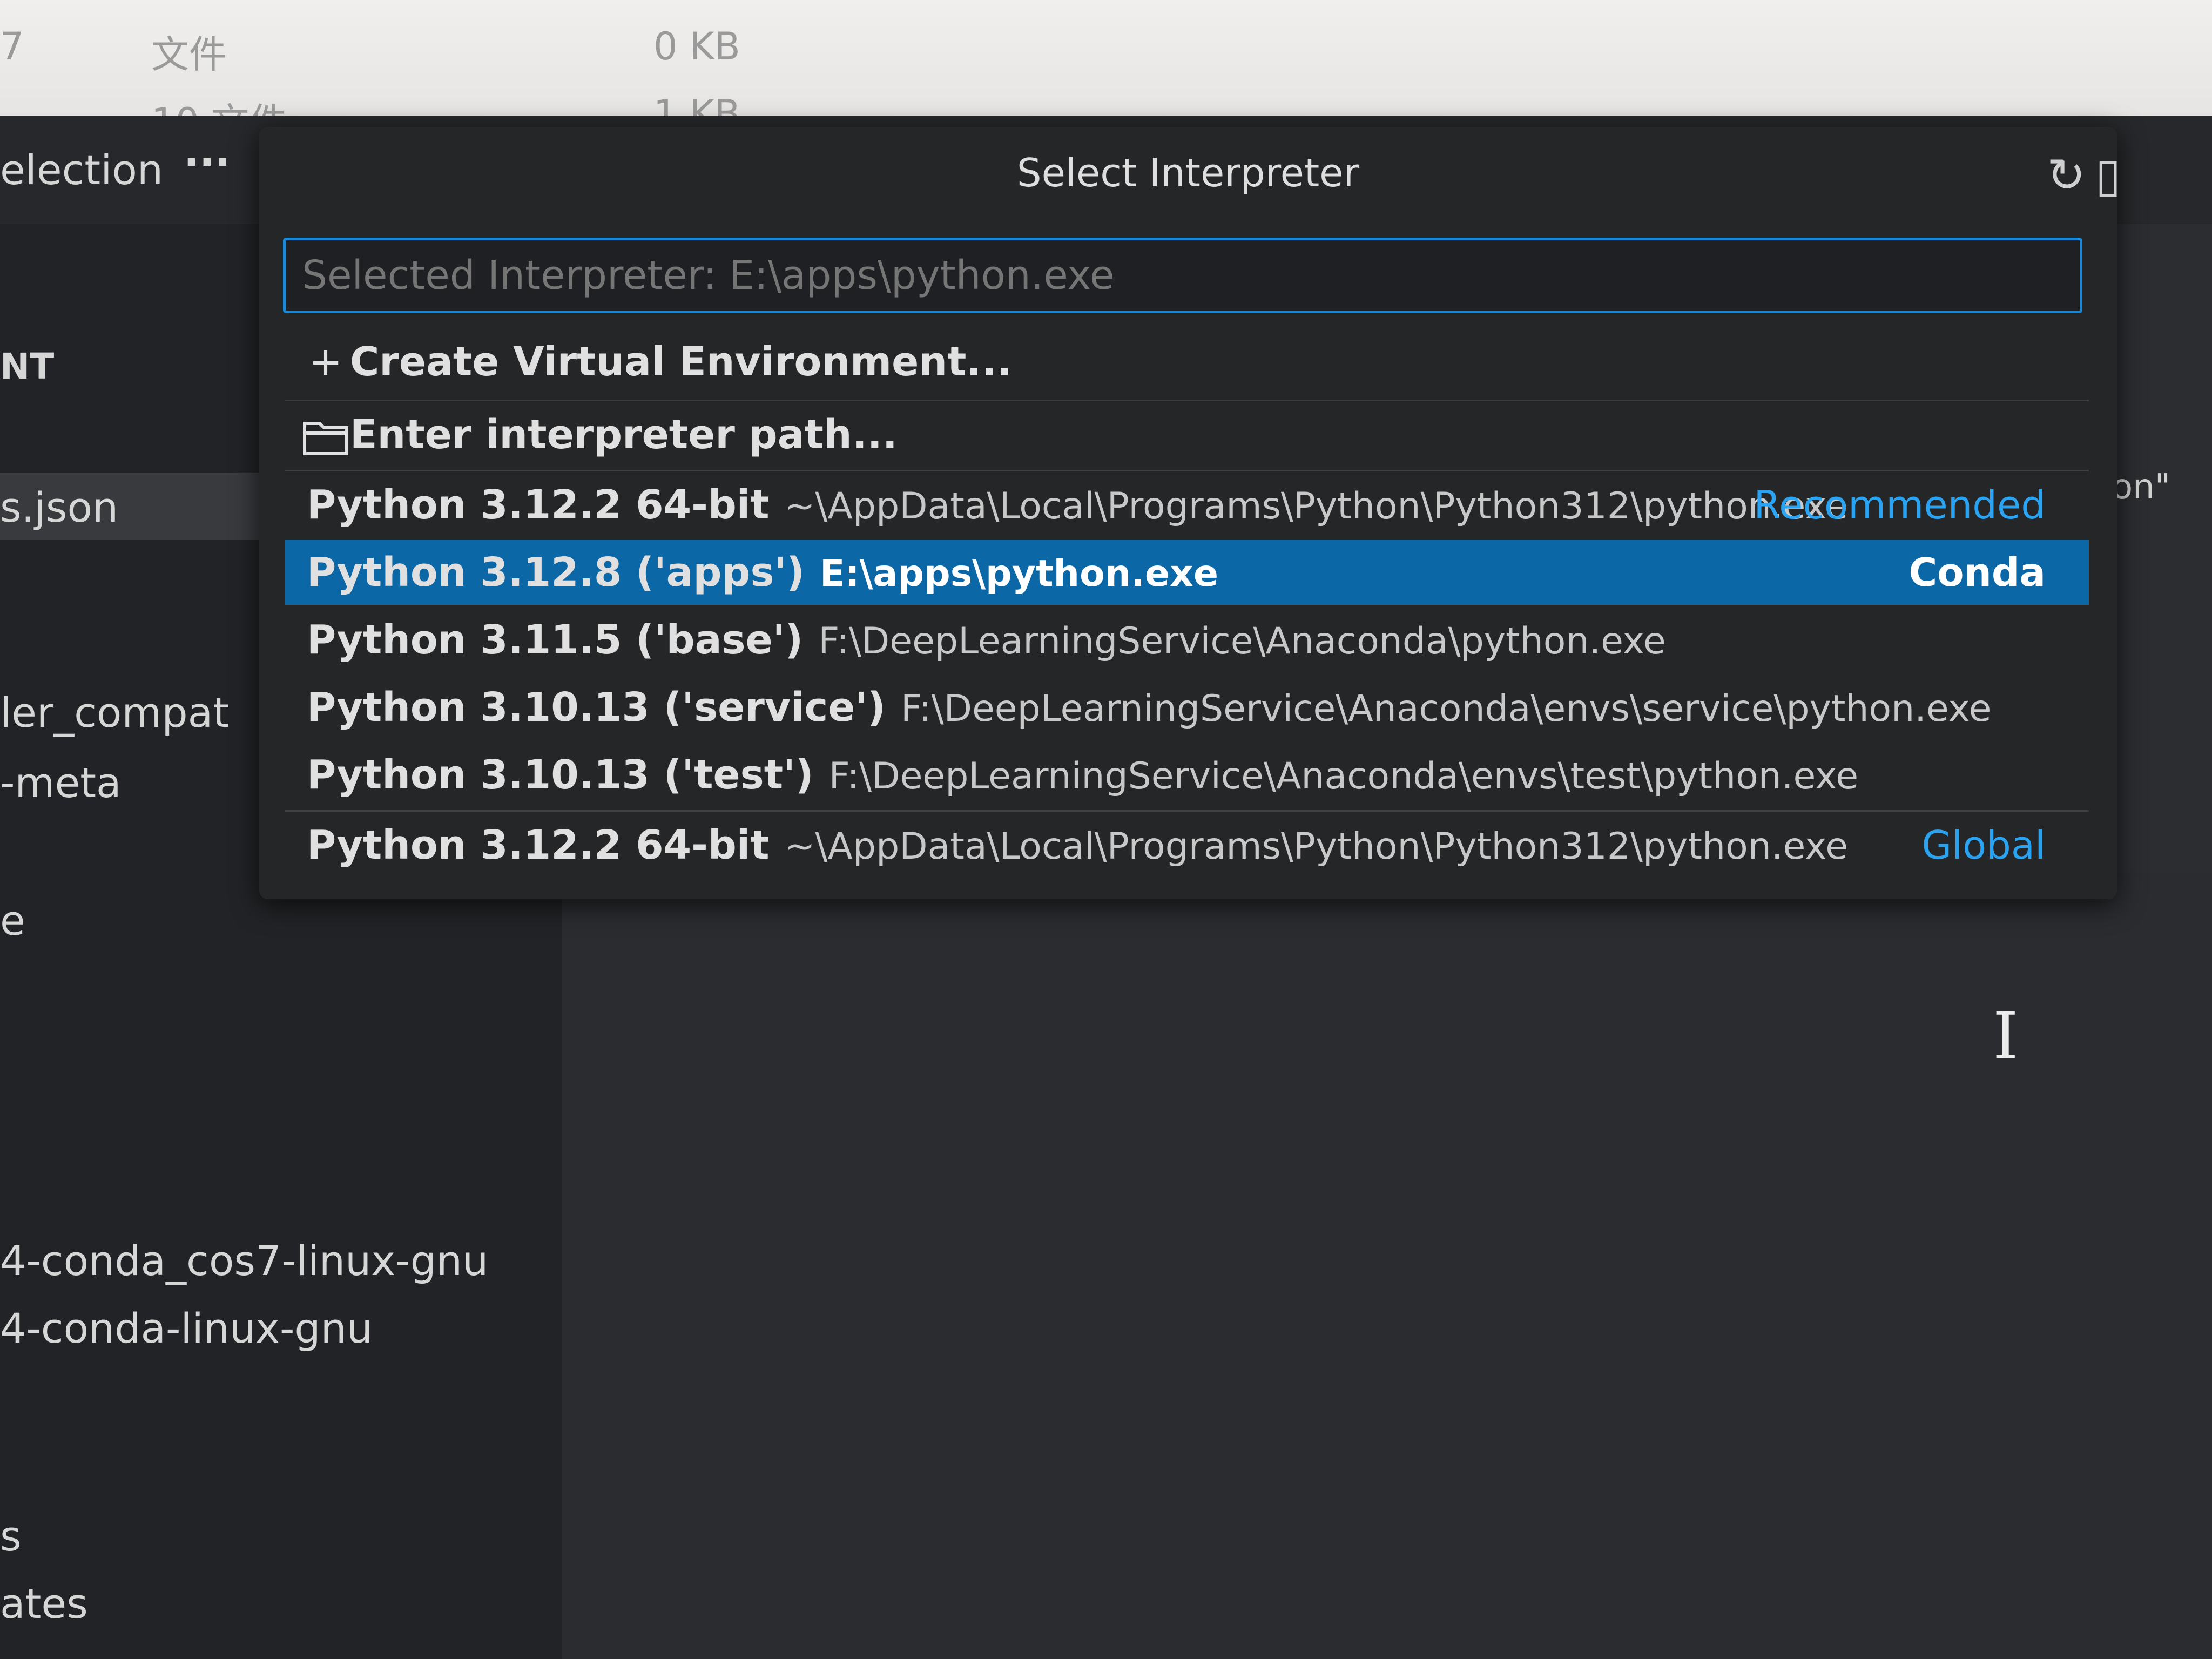 Image resolution: width=2212 pixels, height=1659 pixels. What do you see at coordinates (61, 783) in the screenshot?
I see `sidebar-item: -meta` at bounding box center [61, 783].